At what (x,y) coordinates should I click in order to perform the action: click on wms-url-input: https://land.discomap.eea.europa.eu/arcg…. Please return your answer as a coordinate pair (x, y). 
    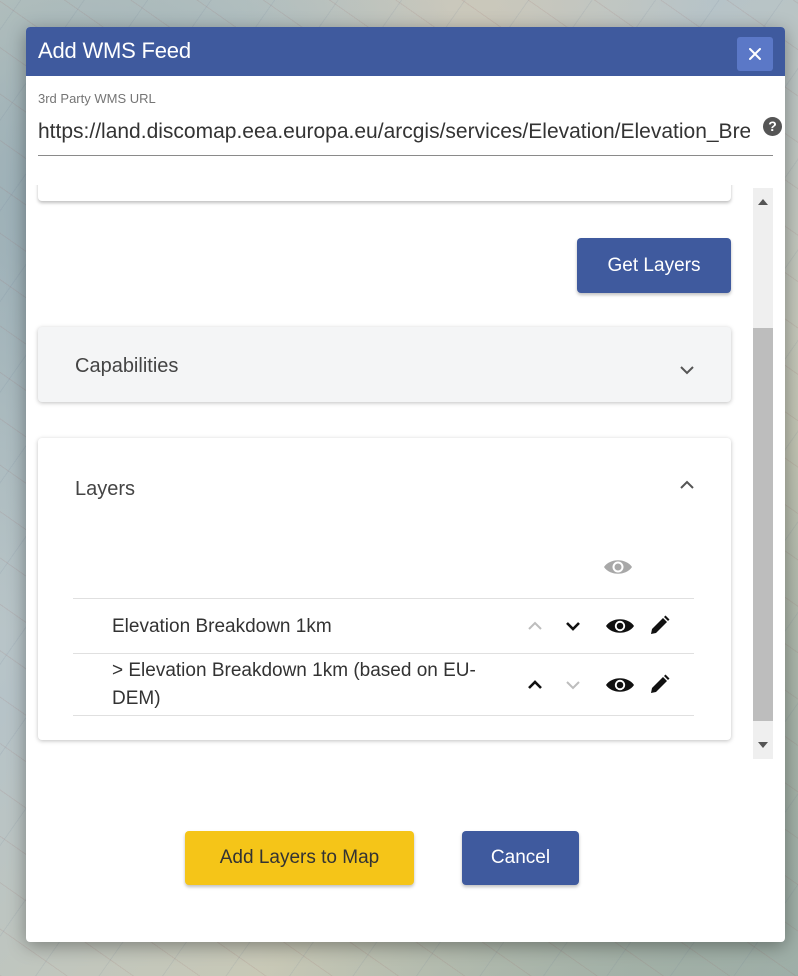
    Looking at the image, I should click on (394, 135).